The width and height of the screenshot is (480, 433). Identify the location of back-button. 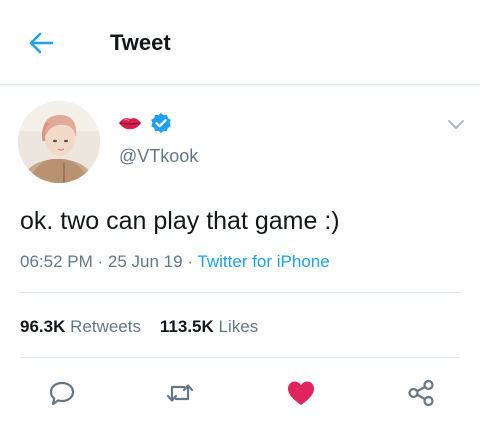
(41, 43).